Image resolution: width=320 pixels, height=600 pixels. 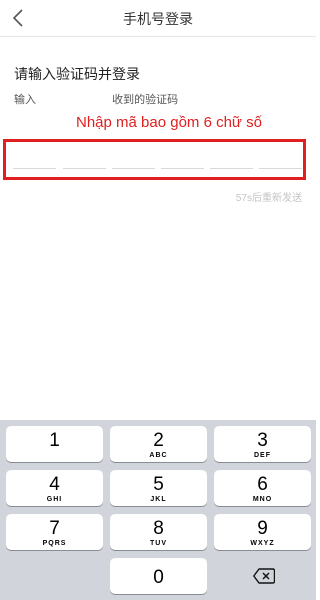 What do you see at coordinates (262, 528) in the screenshot?
I see `key-digit: 9` at bounding box center [262, 528].